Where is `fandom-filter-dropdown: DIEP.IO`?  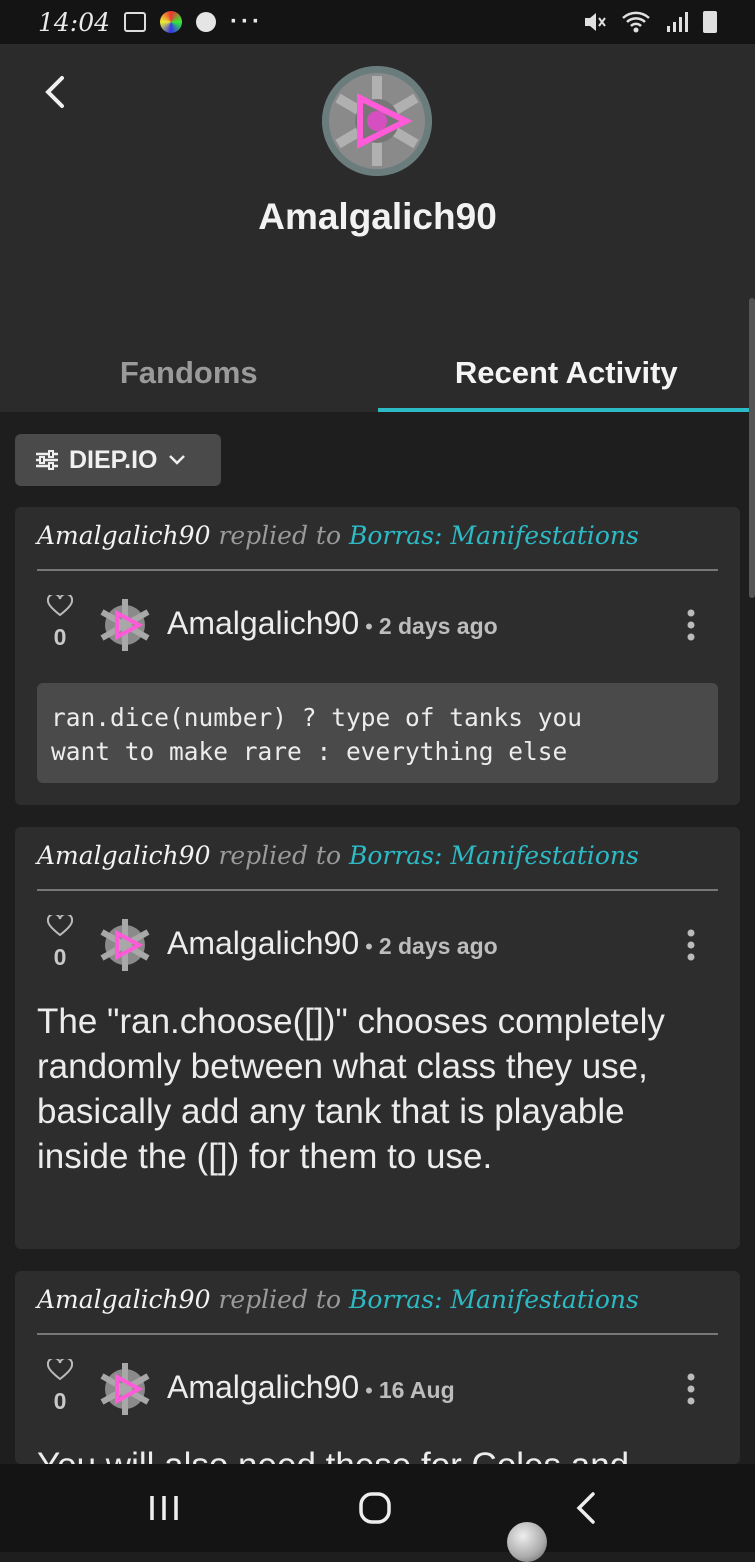
fandom-filter-dropdown: DIEP.IO is located at coordinates (118, 460).